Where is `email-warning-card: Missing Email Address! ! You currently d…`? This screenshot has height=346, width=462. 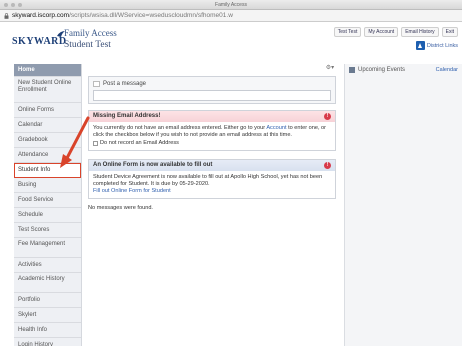
email-warning-card: Missing Email Address! ! You currently d… is located at coordinates (212, 130).